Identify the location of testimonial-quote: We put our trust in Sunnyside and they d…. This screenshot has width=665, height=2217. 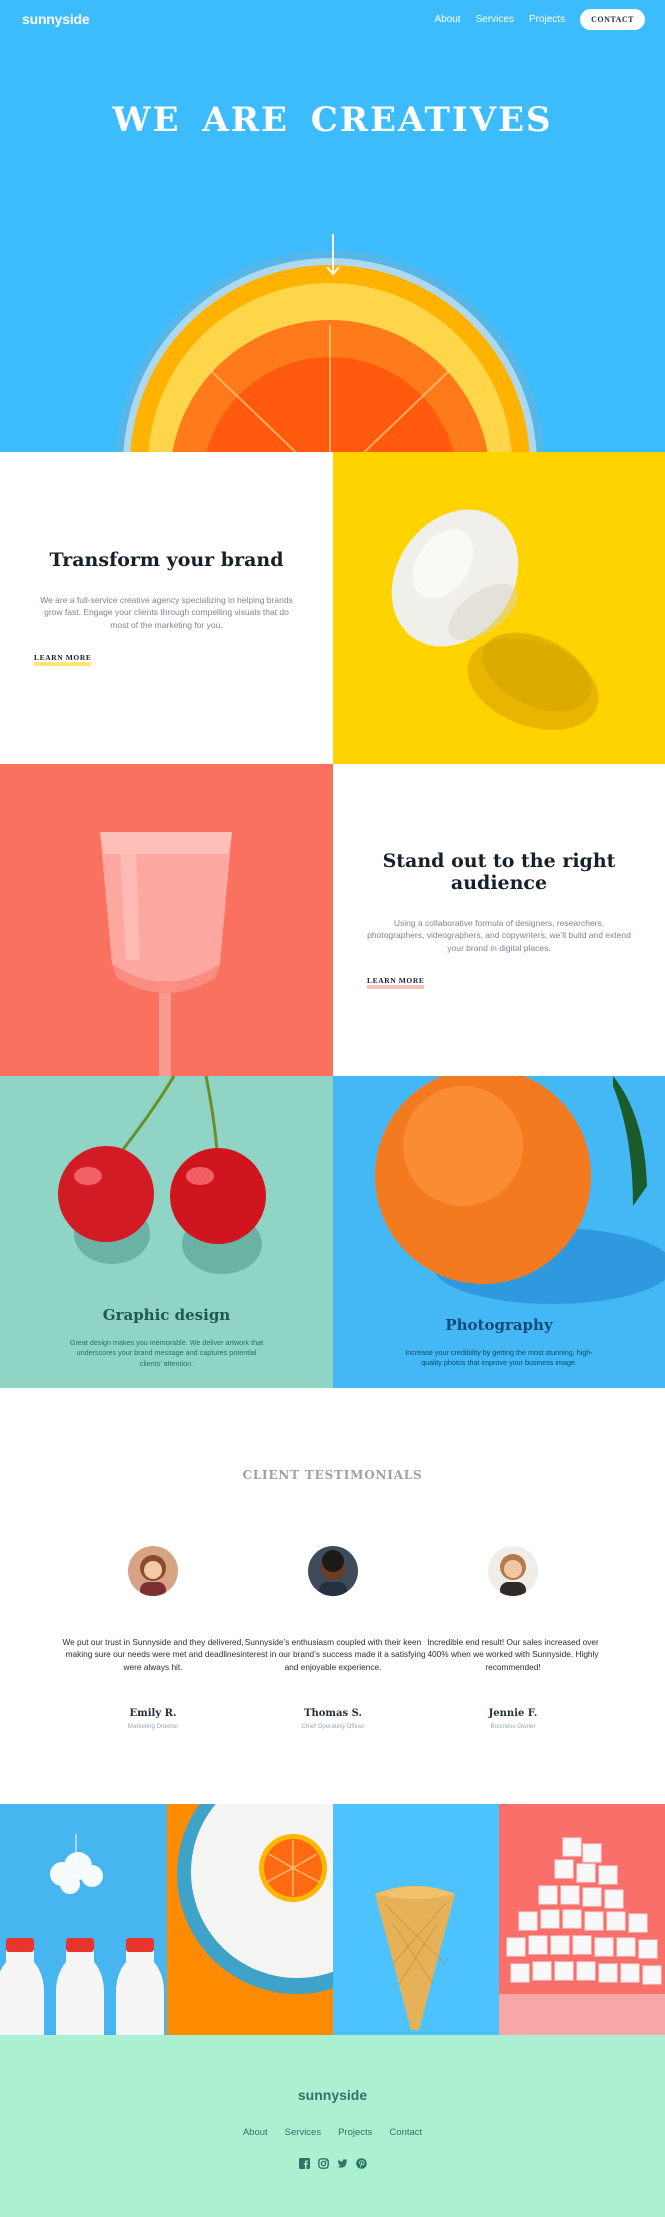
(153, 1654).